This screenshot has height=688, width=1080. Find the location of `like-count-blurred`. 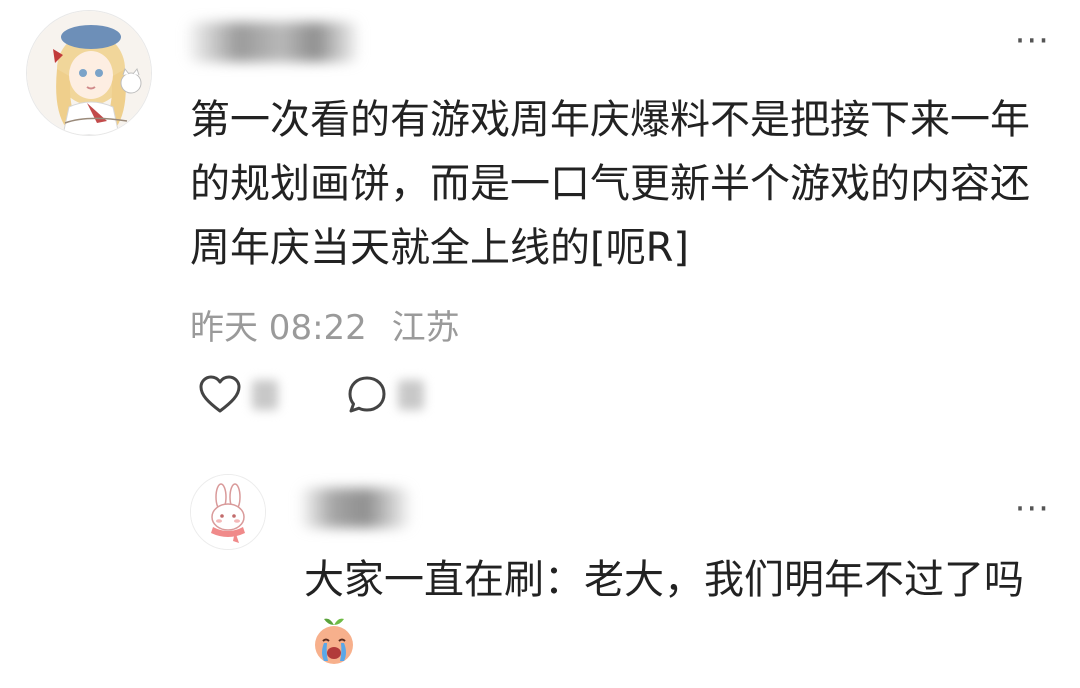

like-count-blurred is located at coordinates (265, 395).